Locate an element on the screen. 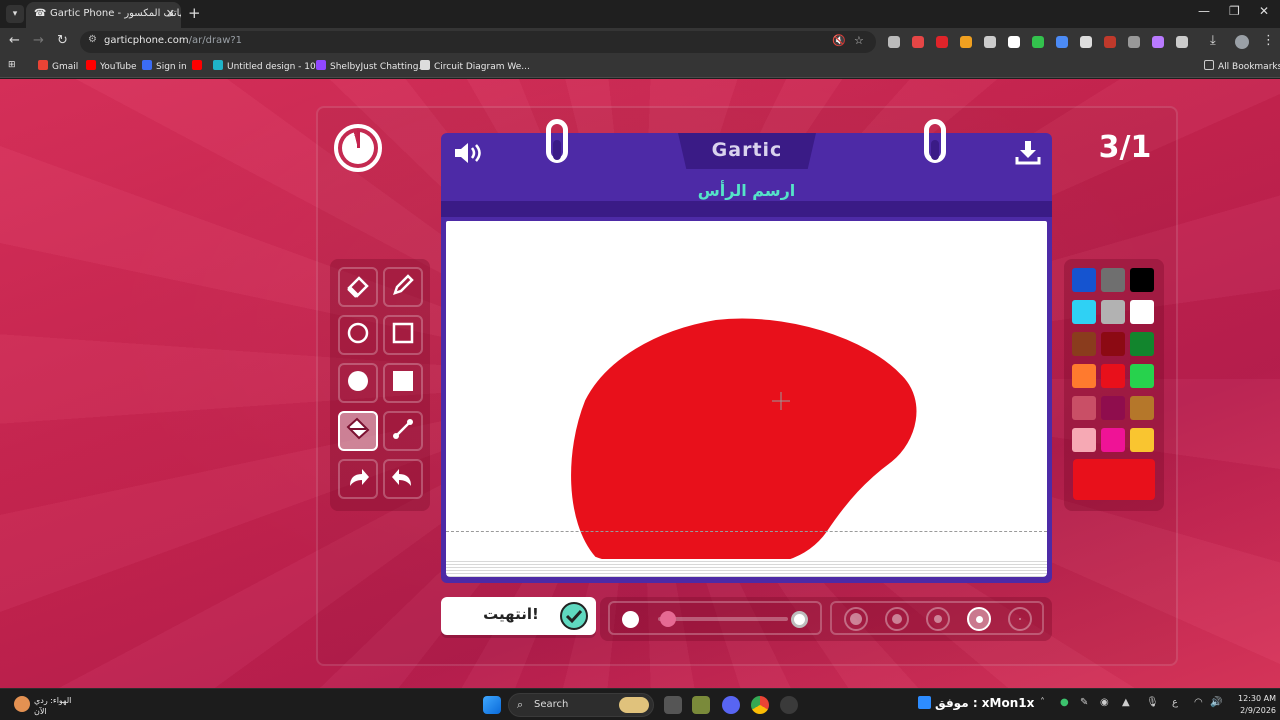  app-icon is located at coordinates (789, 705).